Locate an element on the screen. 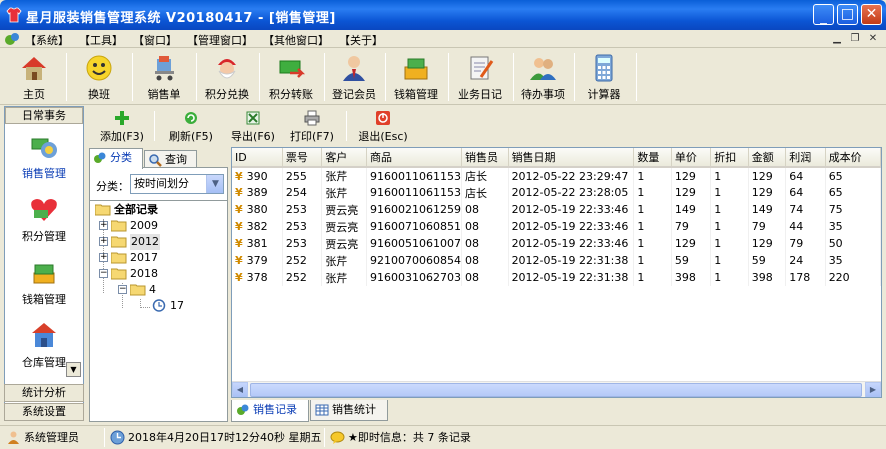  column-header: 折扣 is located at coordinates (729, 158).